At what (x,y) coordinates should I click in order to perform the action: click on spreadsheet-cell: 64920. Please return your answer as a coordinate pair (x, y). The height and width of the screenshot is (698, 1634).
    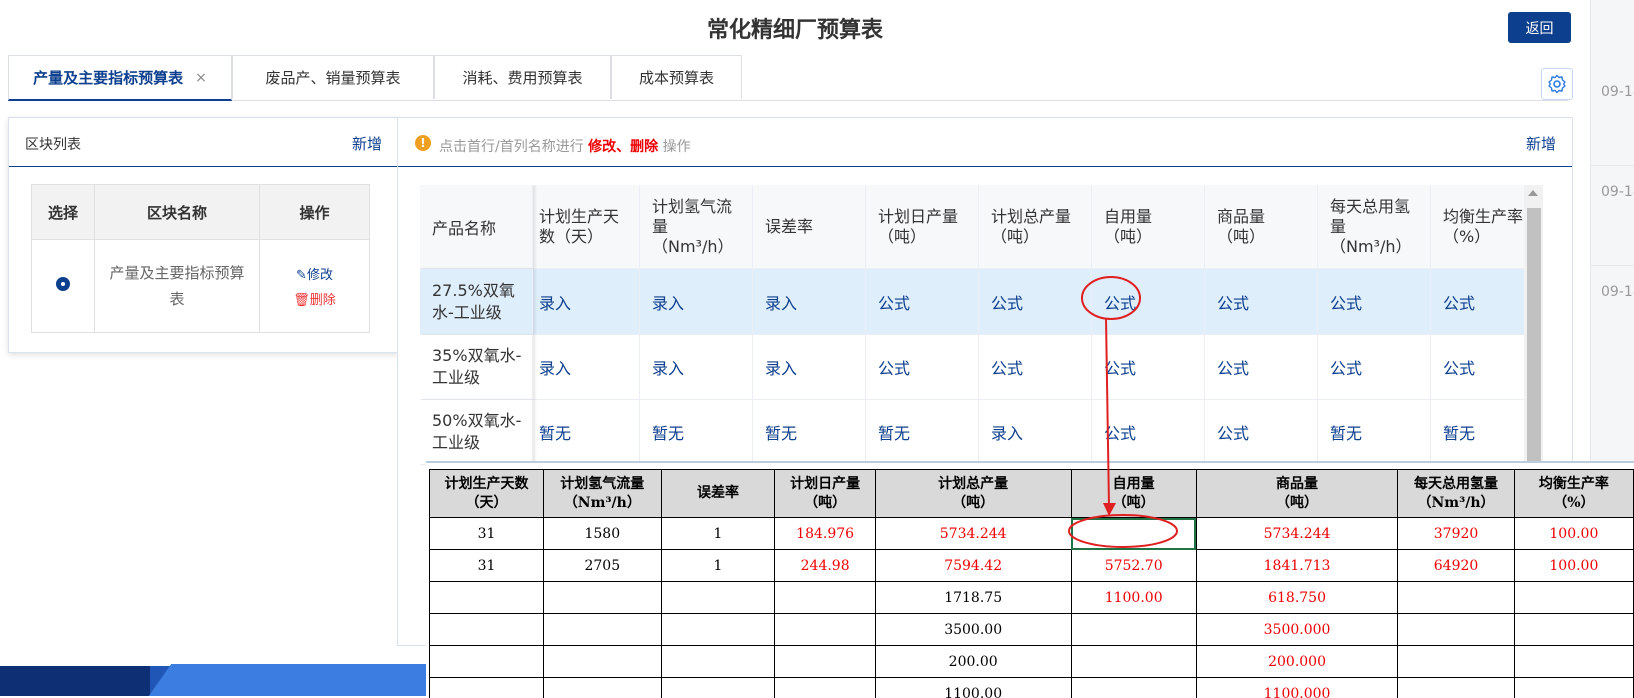
    Looking at the image, I should click on (1456, 566).